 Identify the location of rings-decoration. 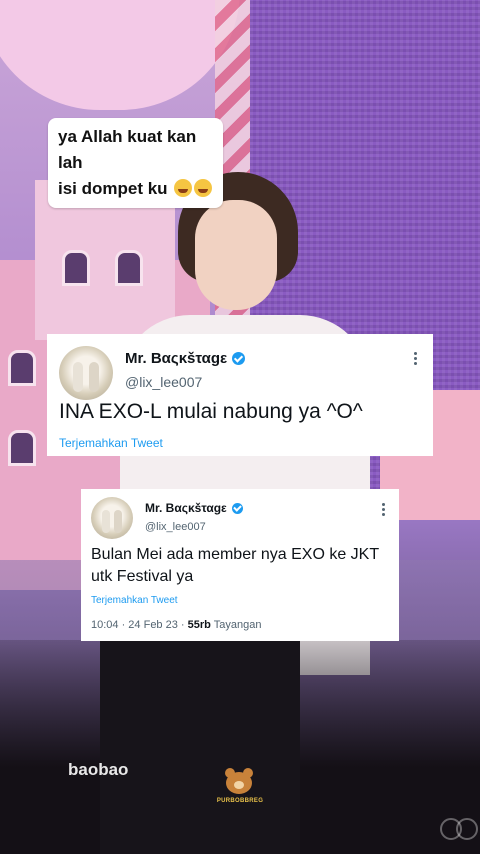
(460, 827).